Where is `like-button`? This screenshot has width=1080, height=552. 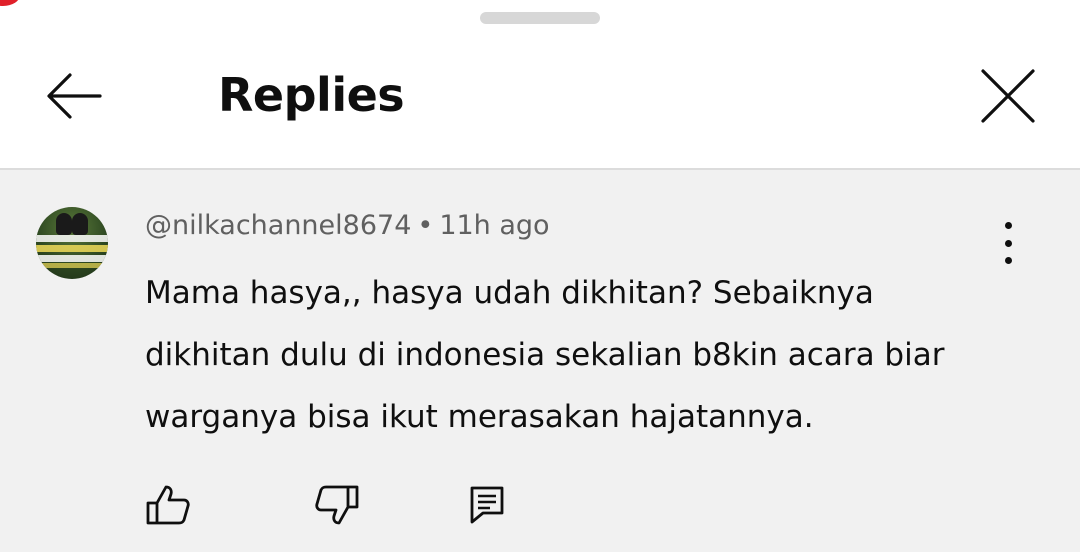 like-button is located at coordinates (168, 505).